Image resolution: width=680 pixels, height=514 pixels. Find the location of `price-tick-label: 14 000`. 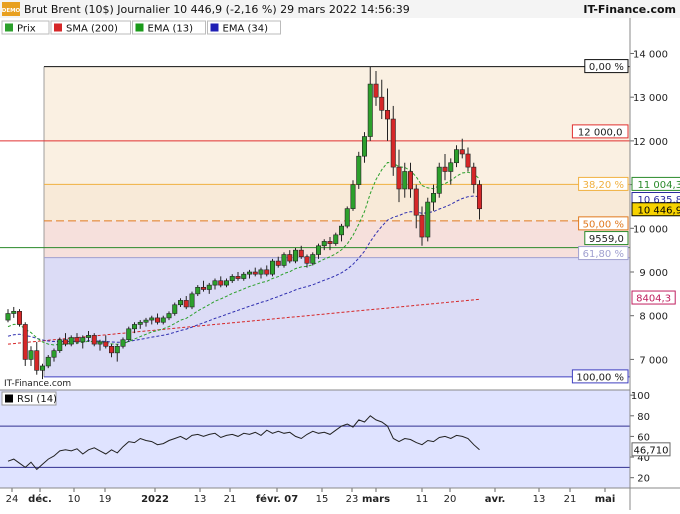

price-tick-label: 14 000 is located at coordinates (650, 54).